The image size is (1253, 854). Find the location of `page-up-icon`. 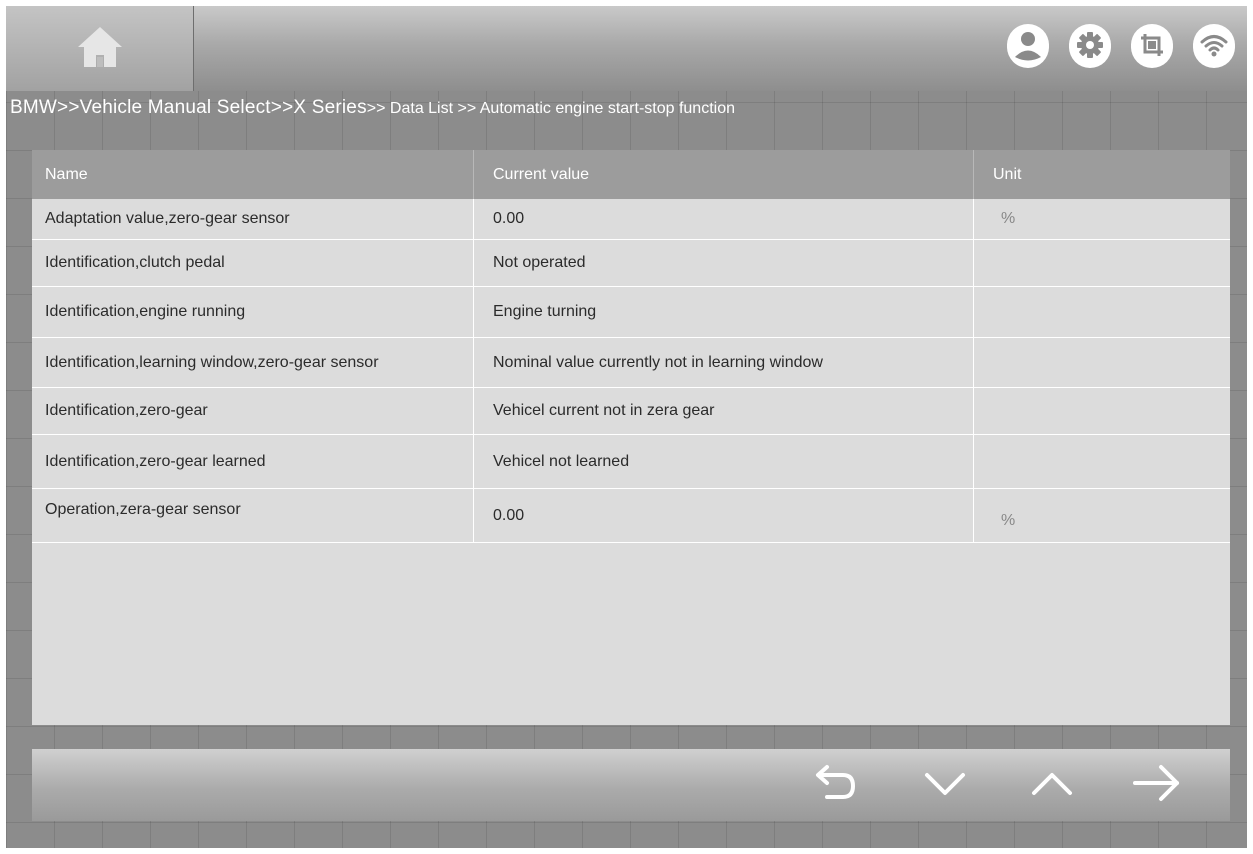

page-up-icon is located at coordinates (1052, 785).